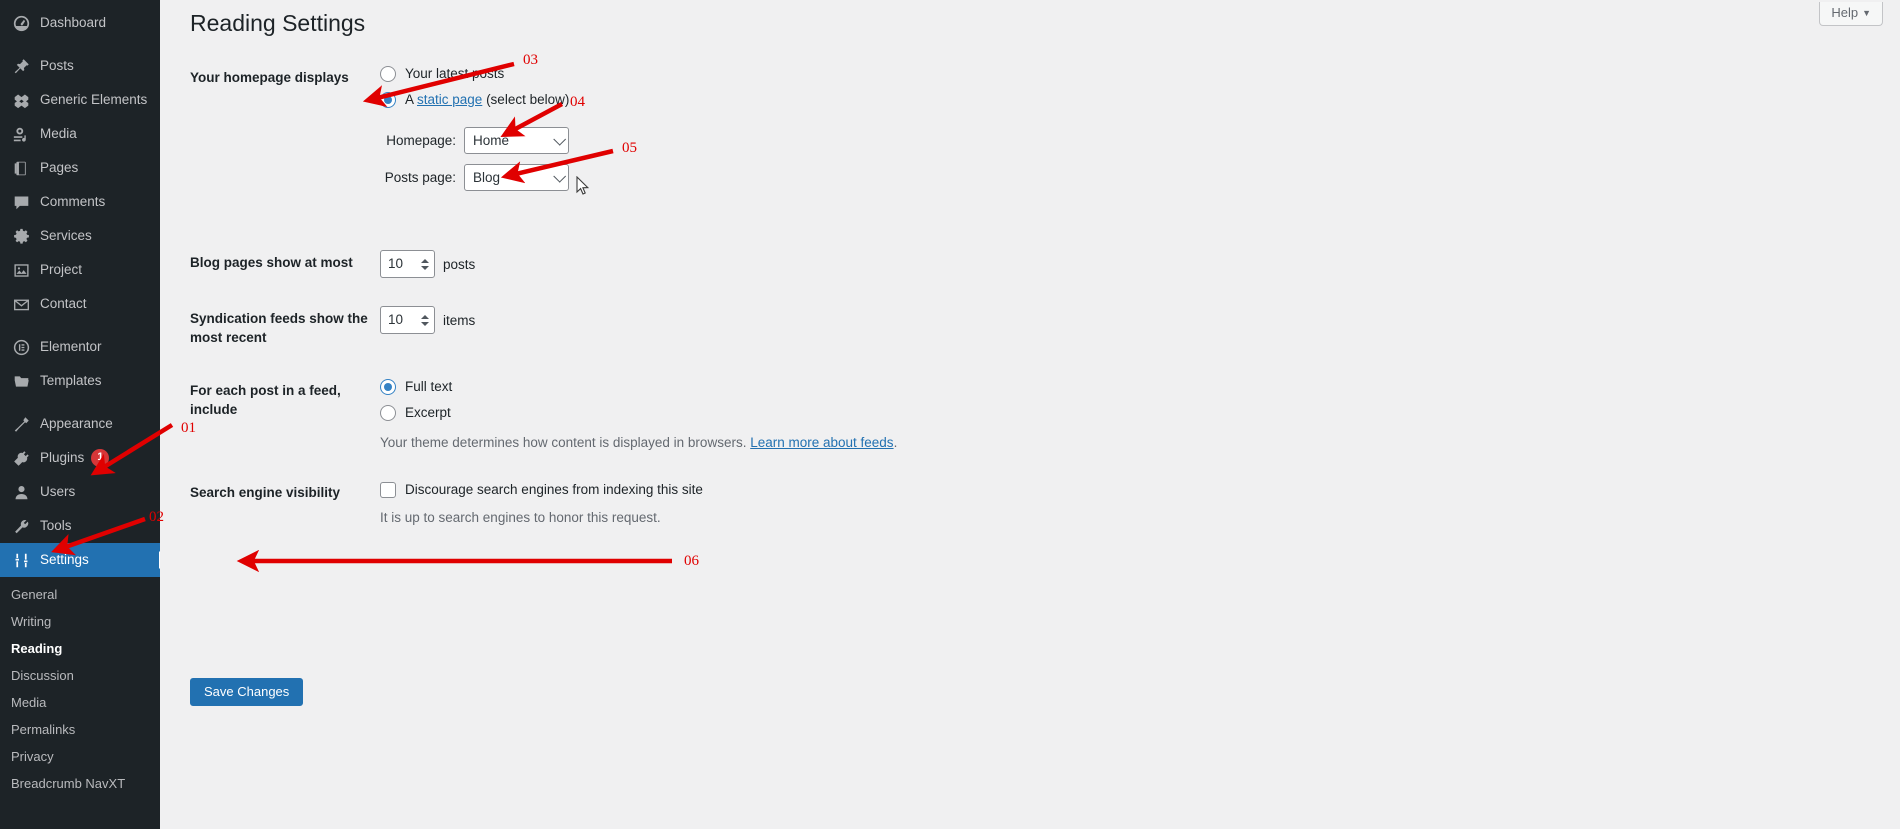 This screenshot has height=829, width=1900. I want to click on homepage-select-value: Home, so click(491, 140).